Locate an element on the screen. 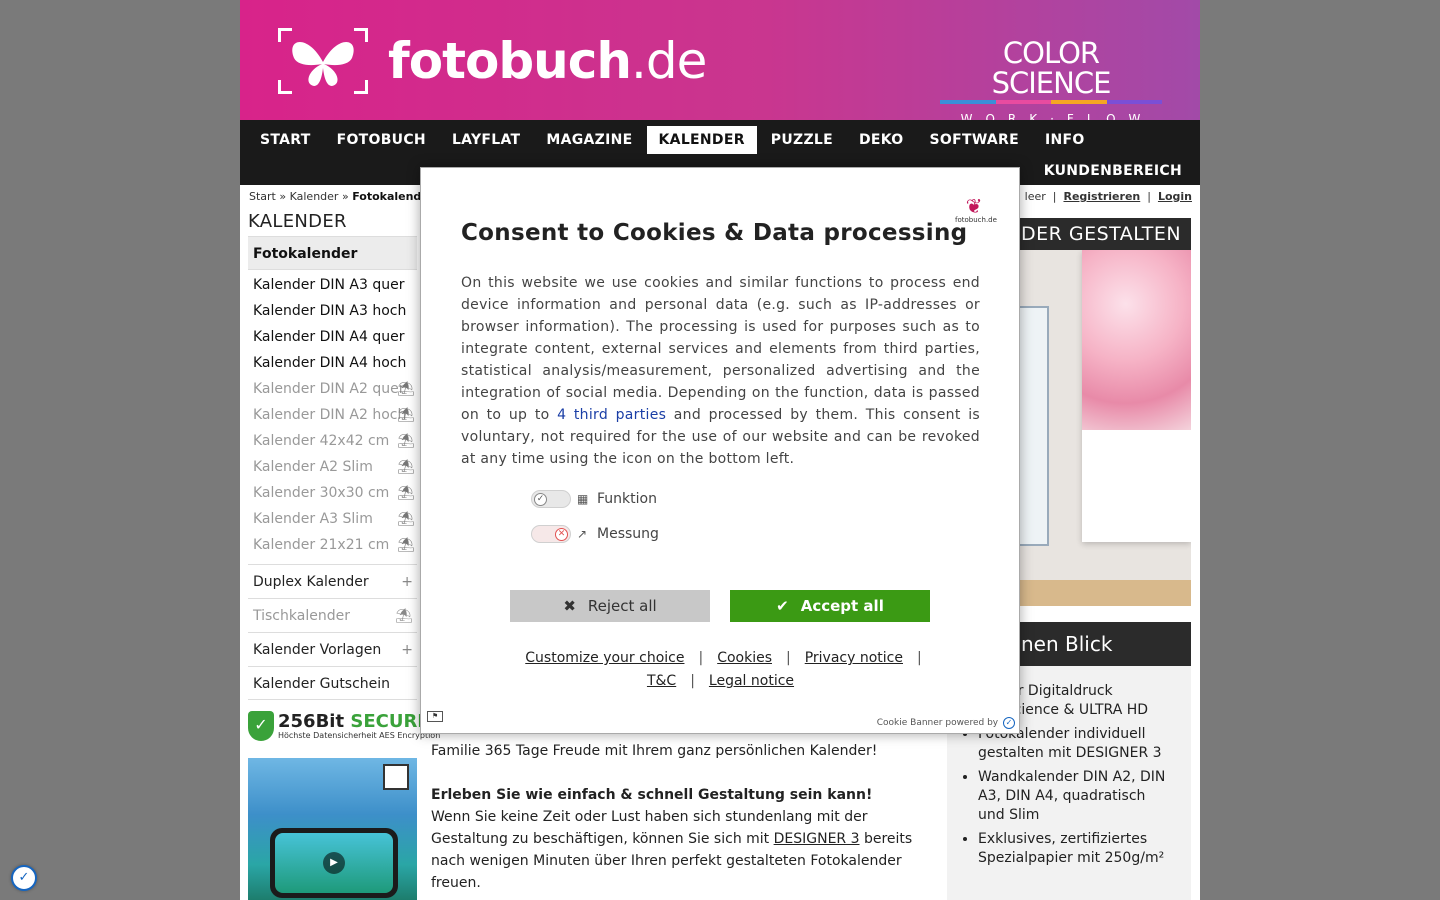 The height and width of the screenshot is (900, 1440). measure-toggle: ✕ is located at coordinates (551, 534).